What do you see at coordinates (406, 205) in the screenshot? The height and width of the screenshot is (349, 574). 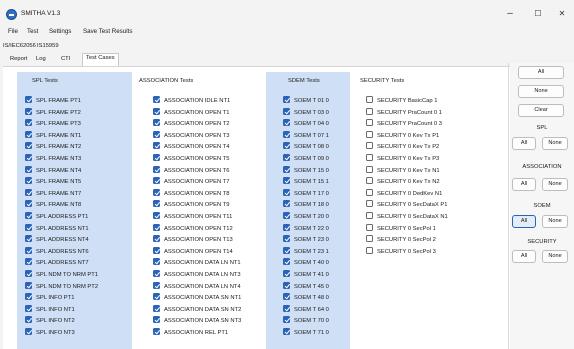 I see `security-test-checkbox: SECURITY 0 SecDataX P1` at bounding box center [406, 205].